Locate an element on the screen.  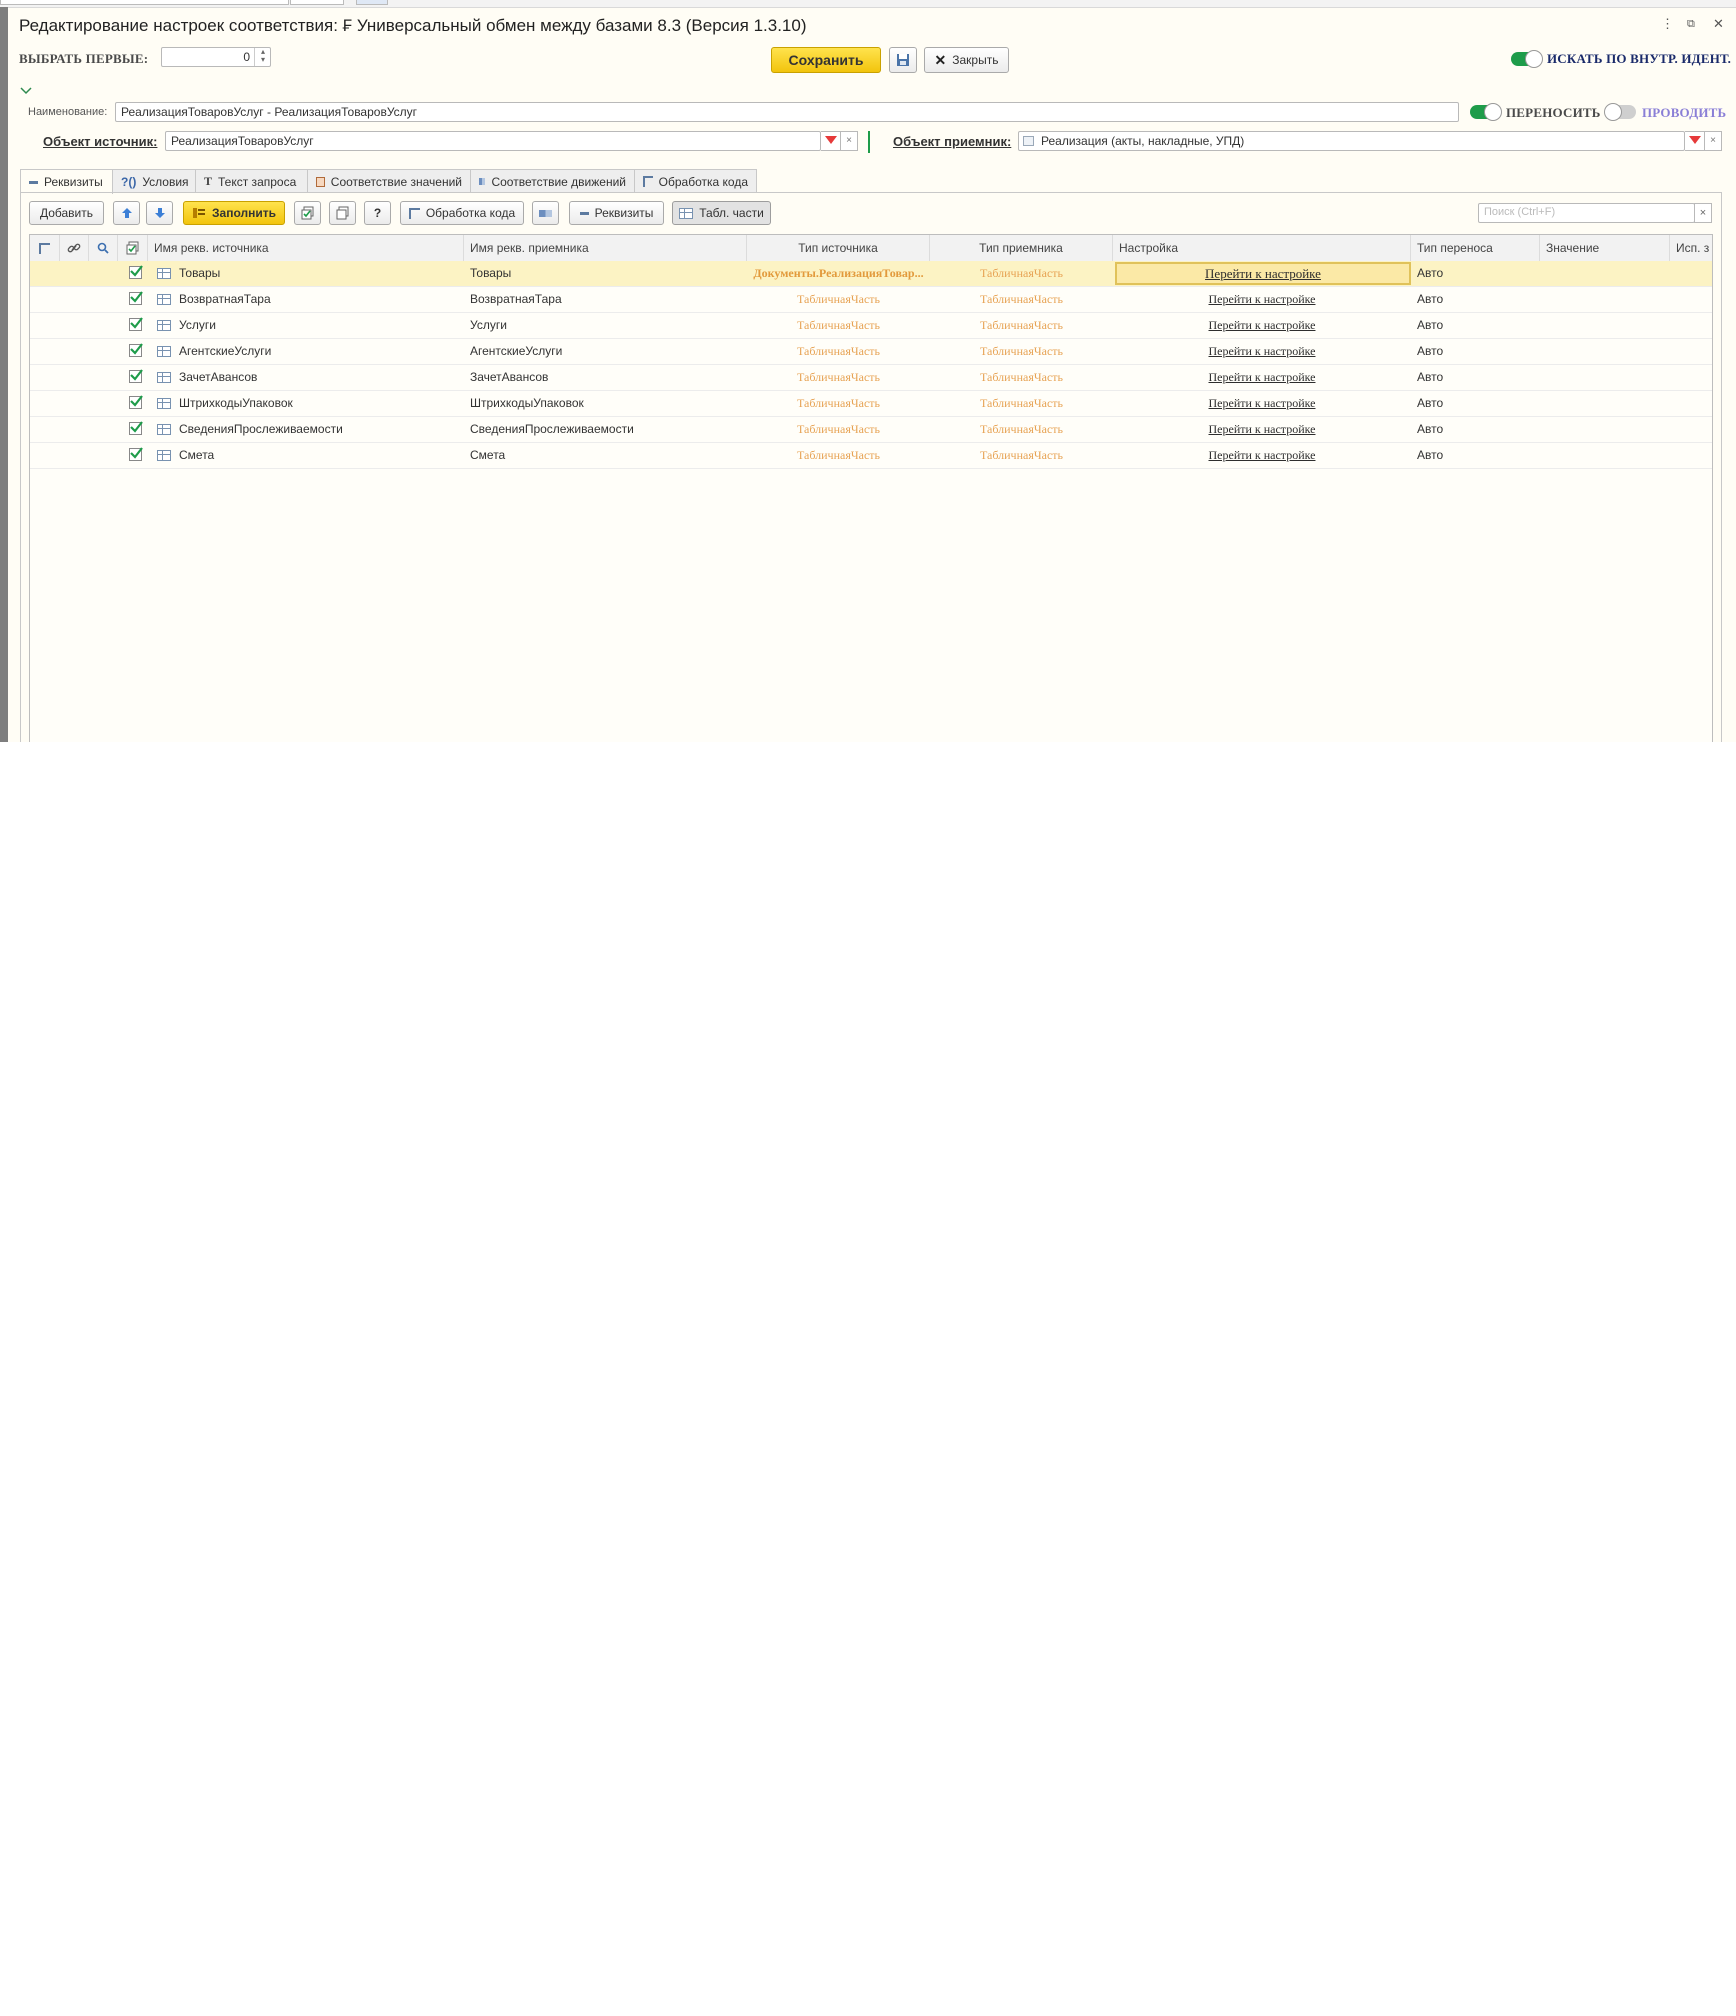
target-label: Объект приемник: is located at coordinates (952, 141).